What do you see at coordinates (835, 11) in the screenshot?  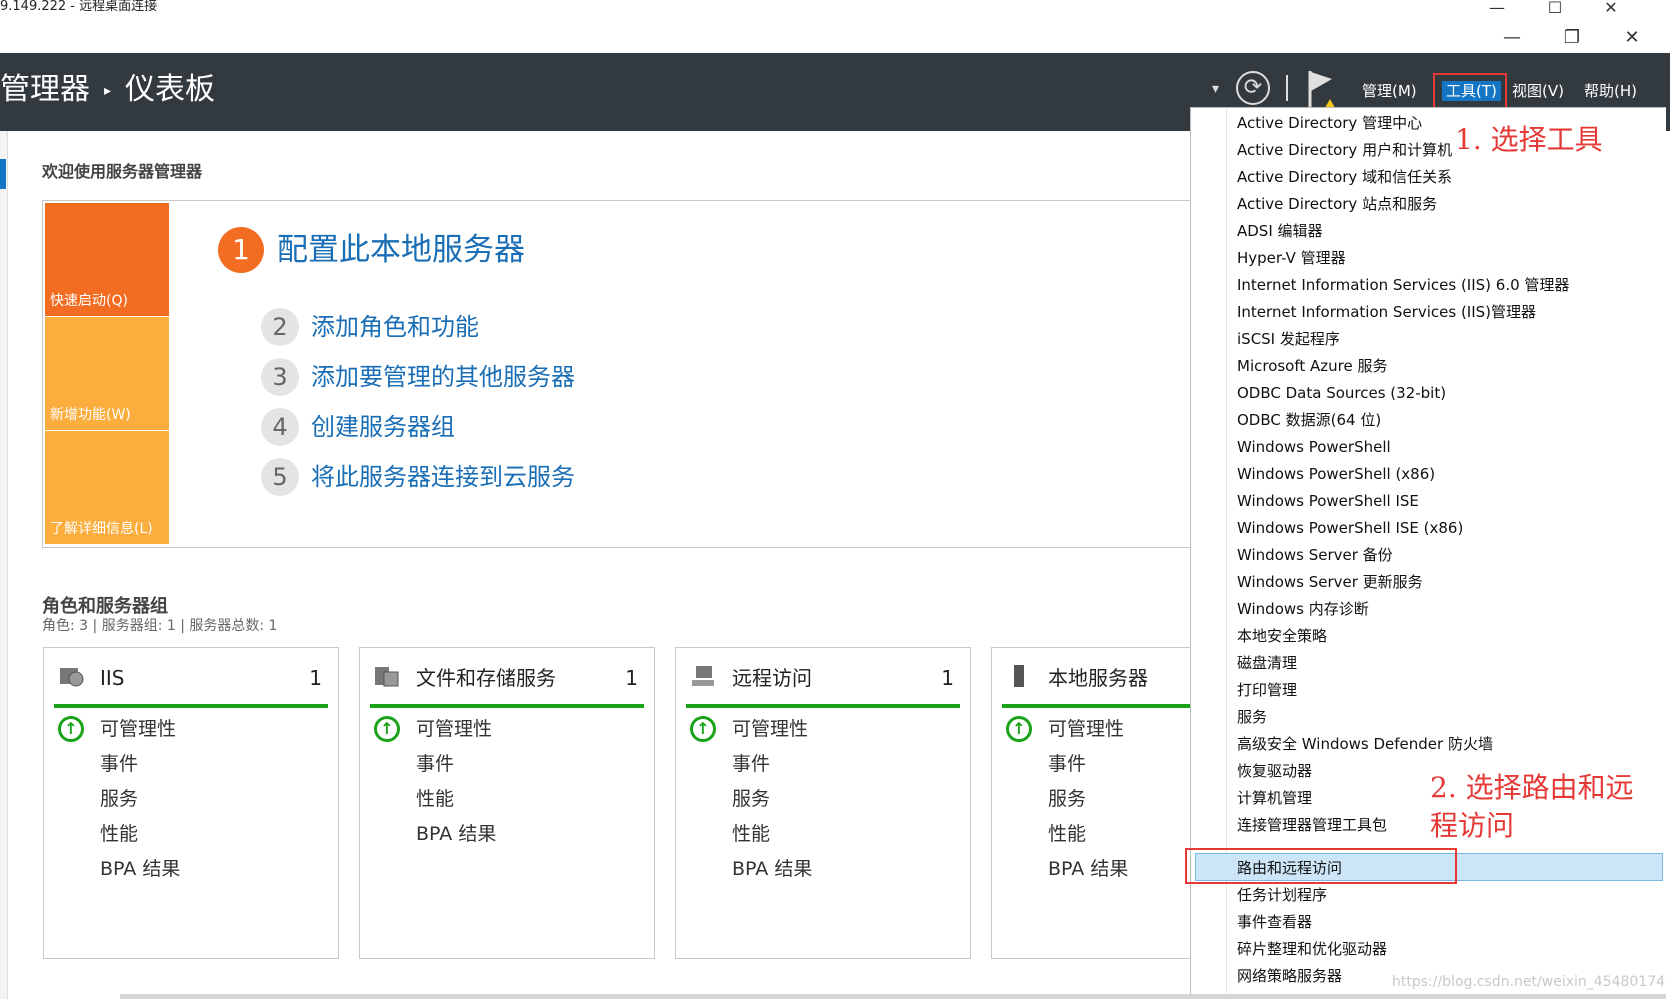 I see `rdp-title-bar: 9.149.222 - 远程桌面连接 — ☐ ✕` at bounding box center [835, 11].